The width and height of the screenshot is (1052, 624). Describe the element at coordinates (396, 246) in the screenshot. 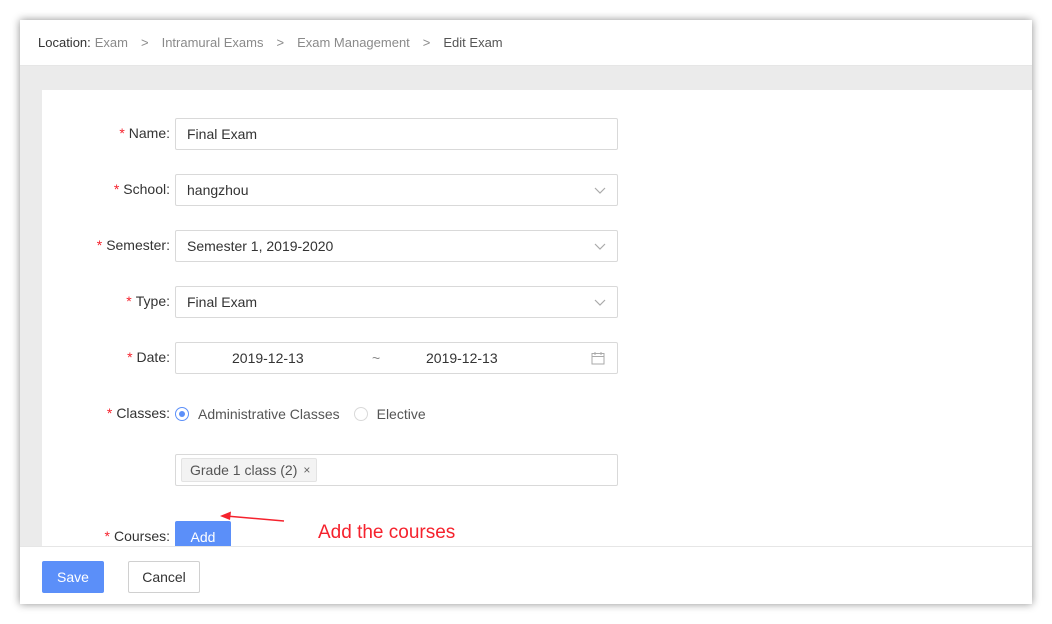

I see `semester-select: Semester 1, 2019-2020` at that location.